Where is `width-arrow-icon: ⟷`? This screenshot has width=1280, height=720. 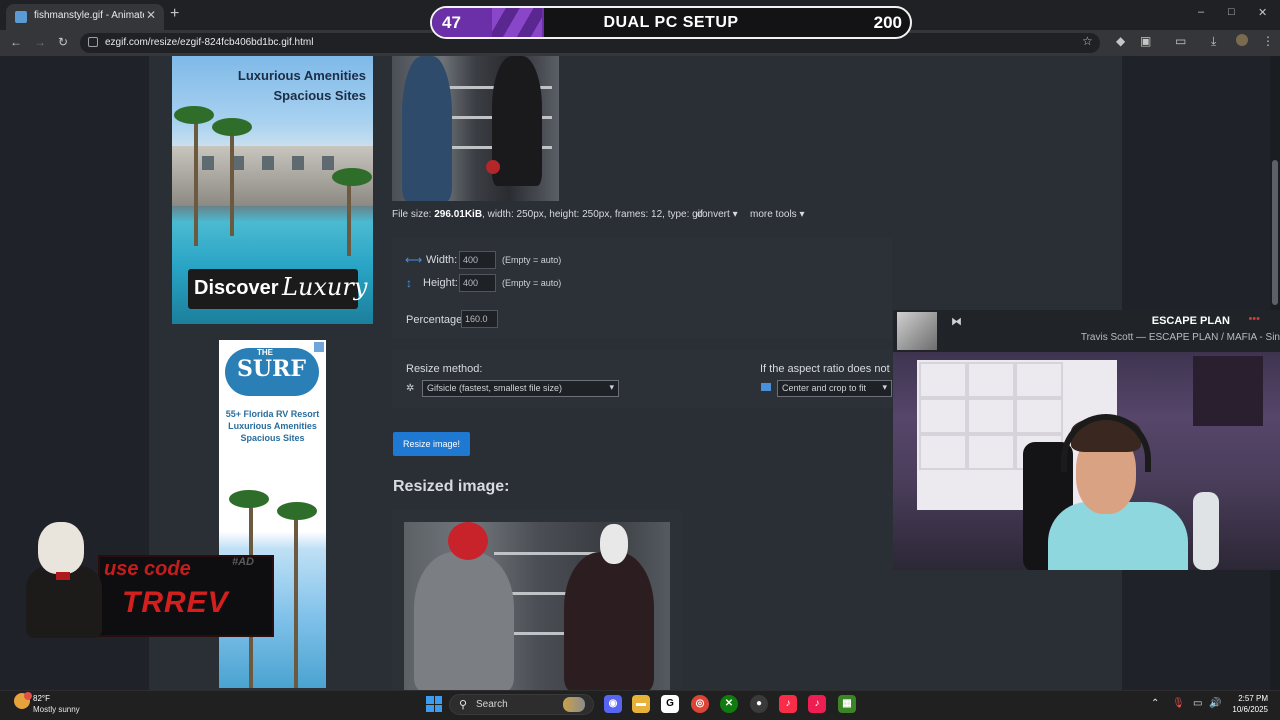 width-arrow-icon: ⟷ is located at coordinates (414, 260).